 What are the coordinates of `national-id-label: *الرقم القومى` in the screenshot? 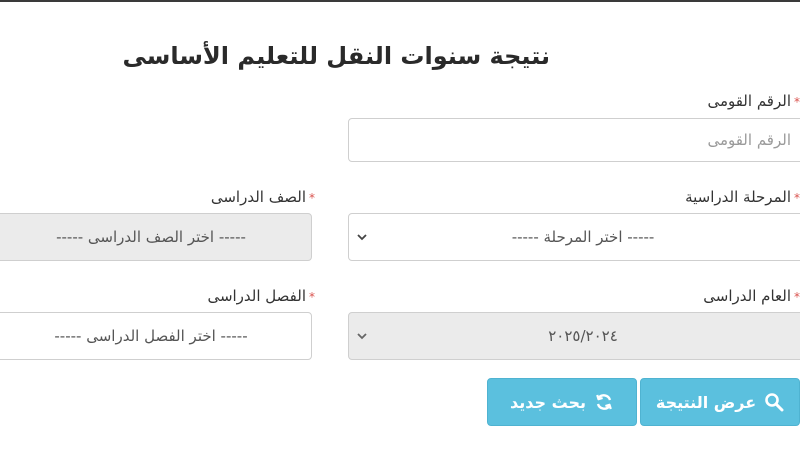 It's located at (753, 101).